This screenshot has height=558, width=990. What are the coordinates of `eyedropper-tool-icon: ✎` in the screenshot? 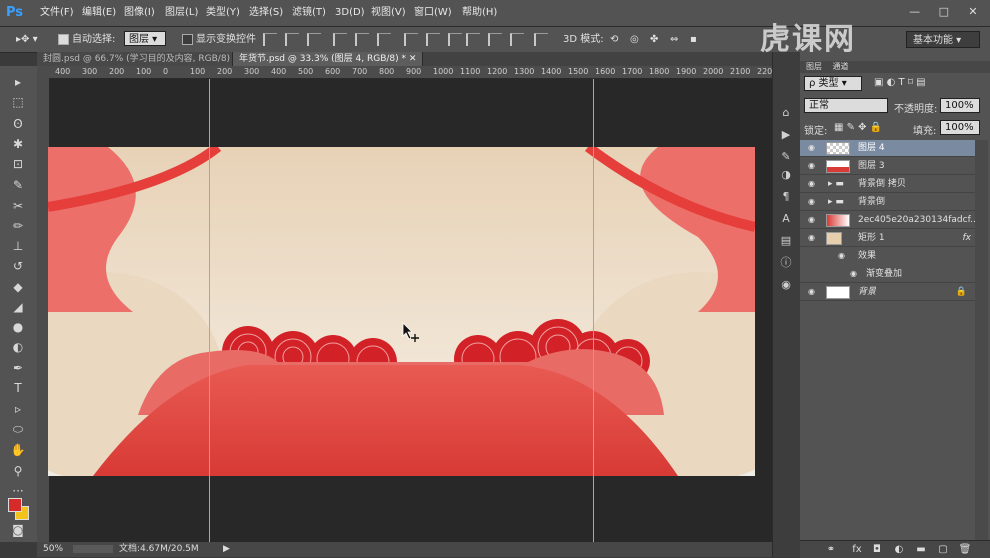 It's located at (18, 185).